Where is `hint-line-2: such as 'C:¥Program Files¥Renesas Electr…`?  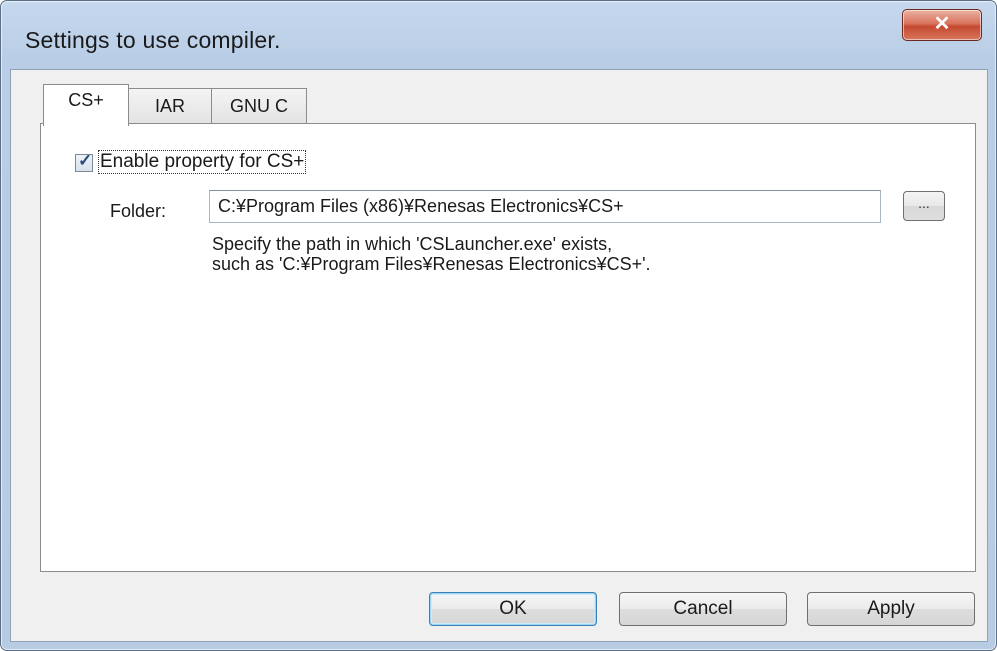
hint-line-2: such as 'C:¥Program Files¥Renesas Electr… is located at coordinates (431, 264).